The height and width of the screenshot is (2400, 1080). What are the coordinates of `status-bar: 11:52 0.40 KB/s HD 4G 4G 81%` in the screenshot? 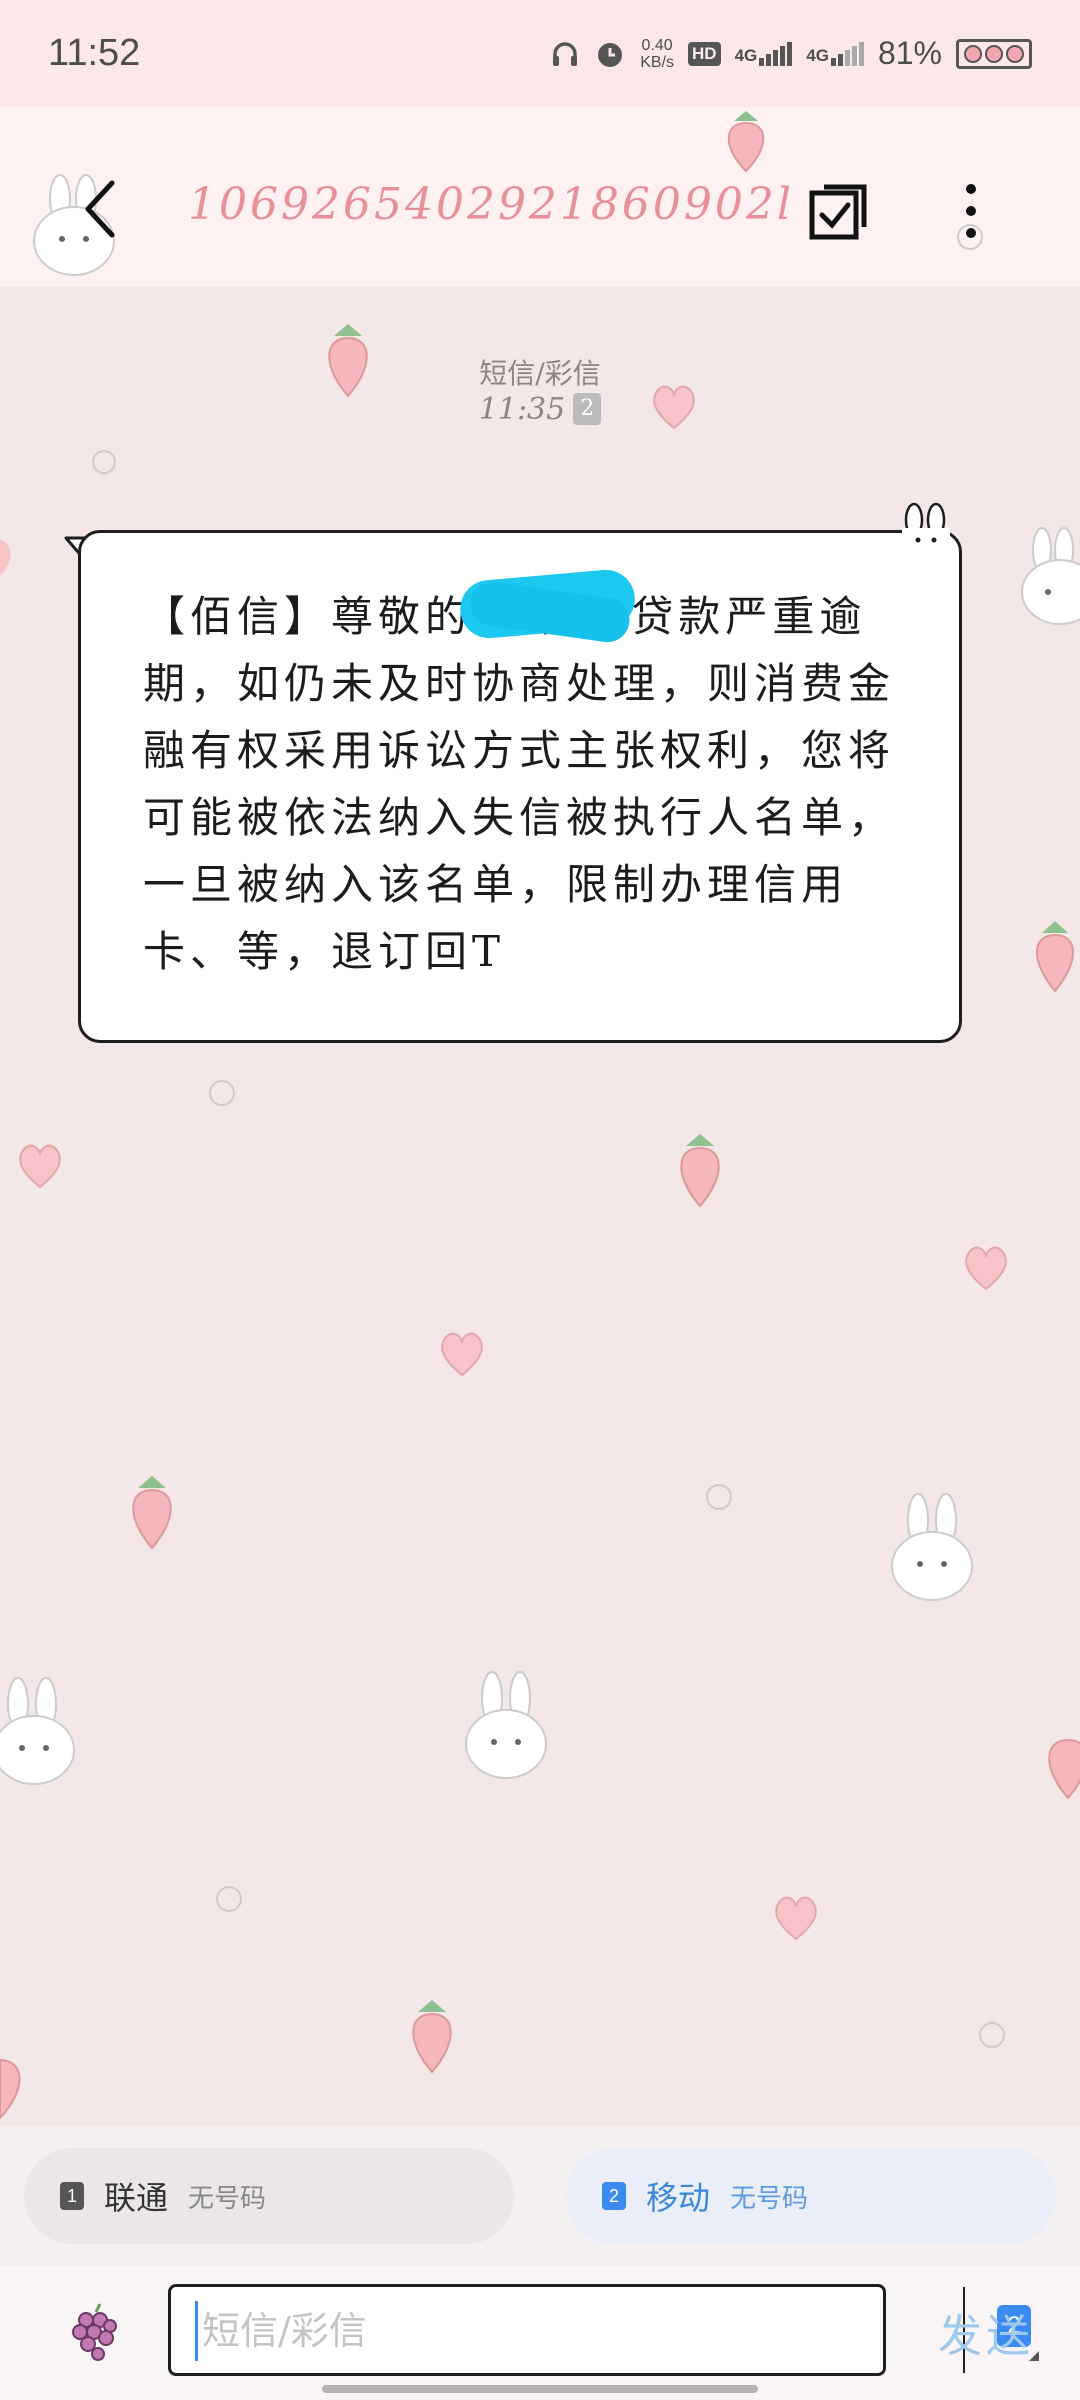 It's located at (540, 53).